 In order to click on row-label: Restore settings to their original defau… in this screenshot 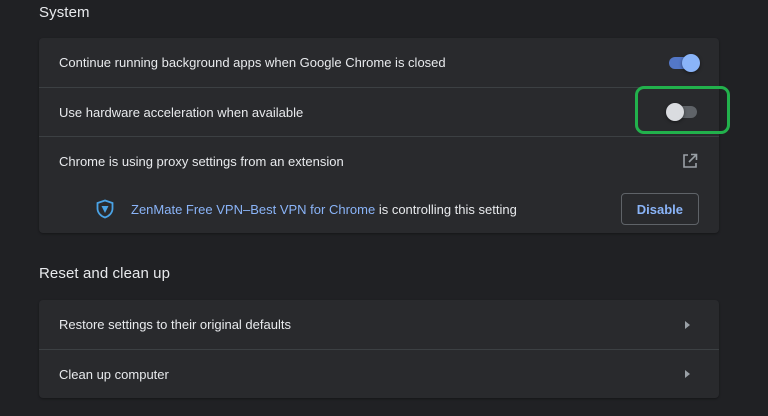, I will do `click(175, 324)`.